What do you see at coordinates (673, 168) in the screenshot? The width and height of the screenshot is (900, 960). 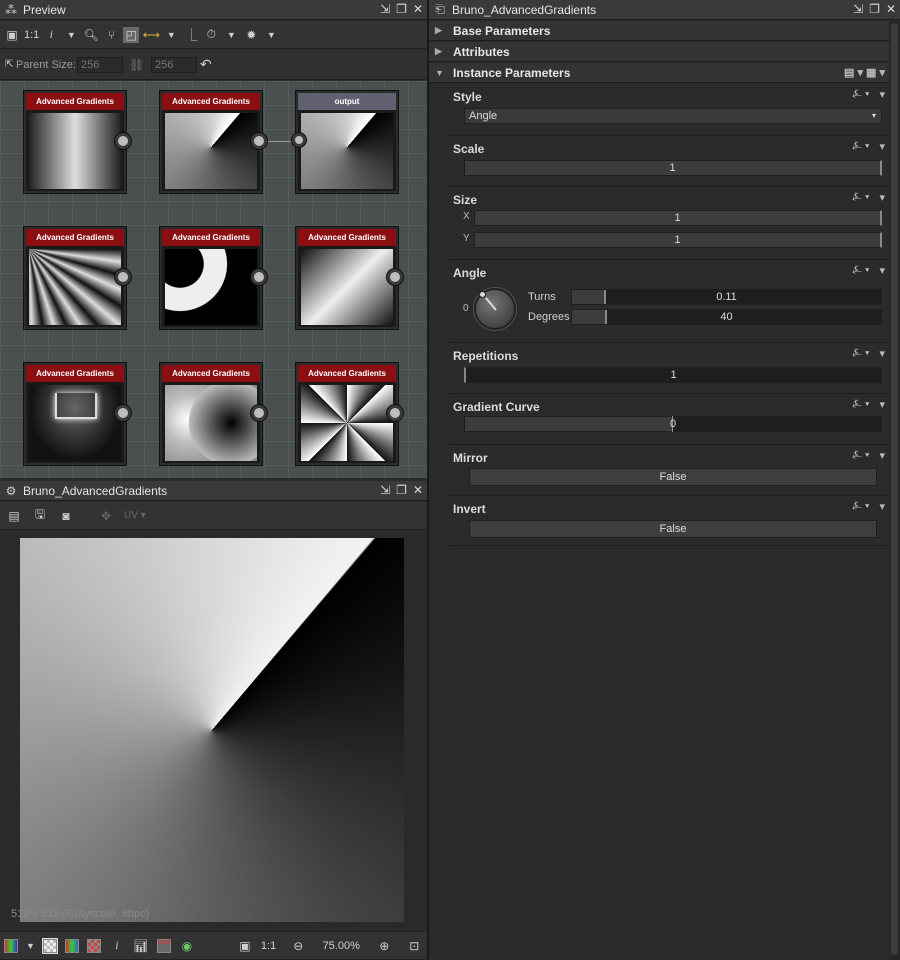 I see `scale-slider: 1` at bounding box center [673, 168].